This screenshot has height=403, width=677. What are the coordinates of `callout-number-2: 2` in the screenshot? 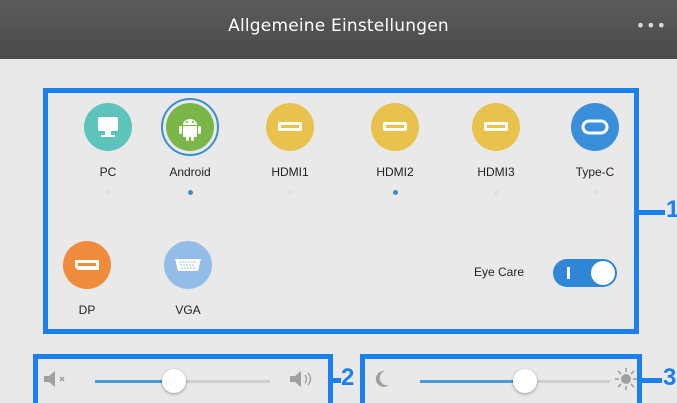 It's located at (348, 377).